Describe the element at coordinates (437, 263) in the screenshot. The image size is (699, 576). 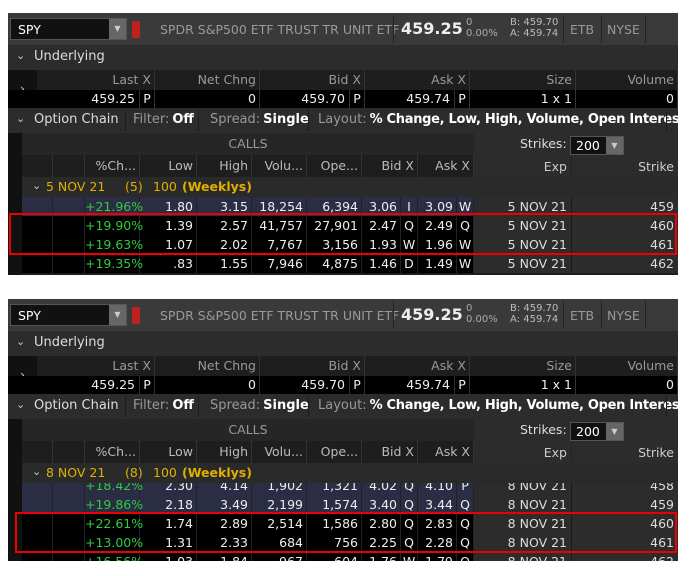
I see `ask-cell: 1.49` at that location.